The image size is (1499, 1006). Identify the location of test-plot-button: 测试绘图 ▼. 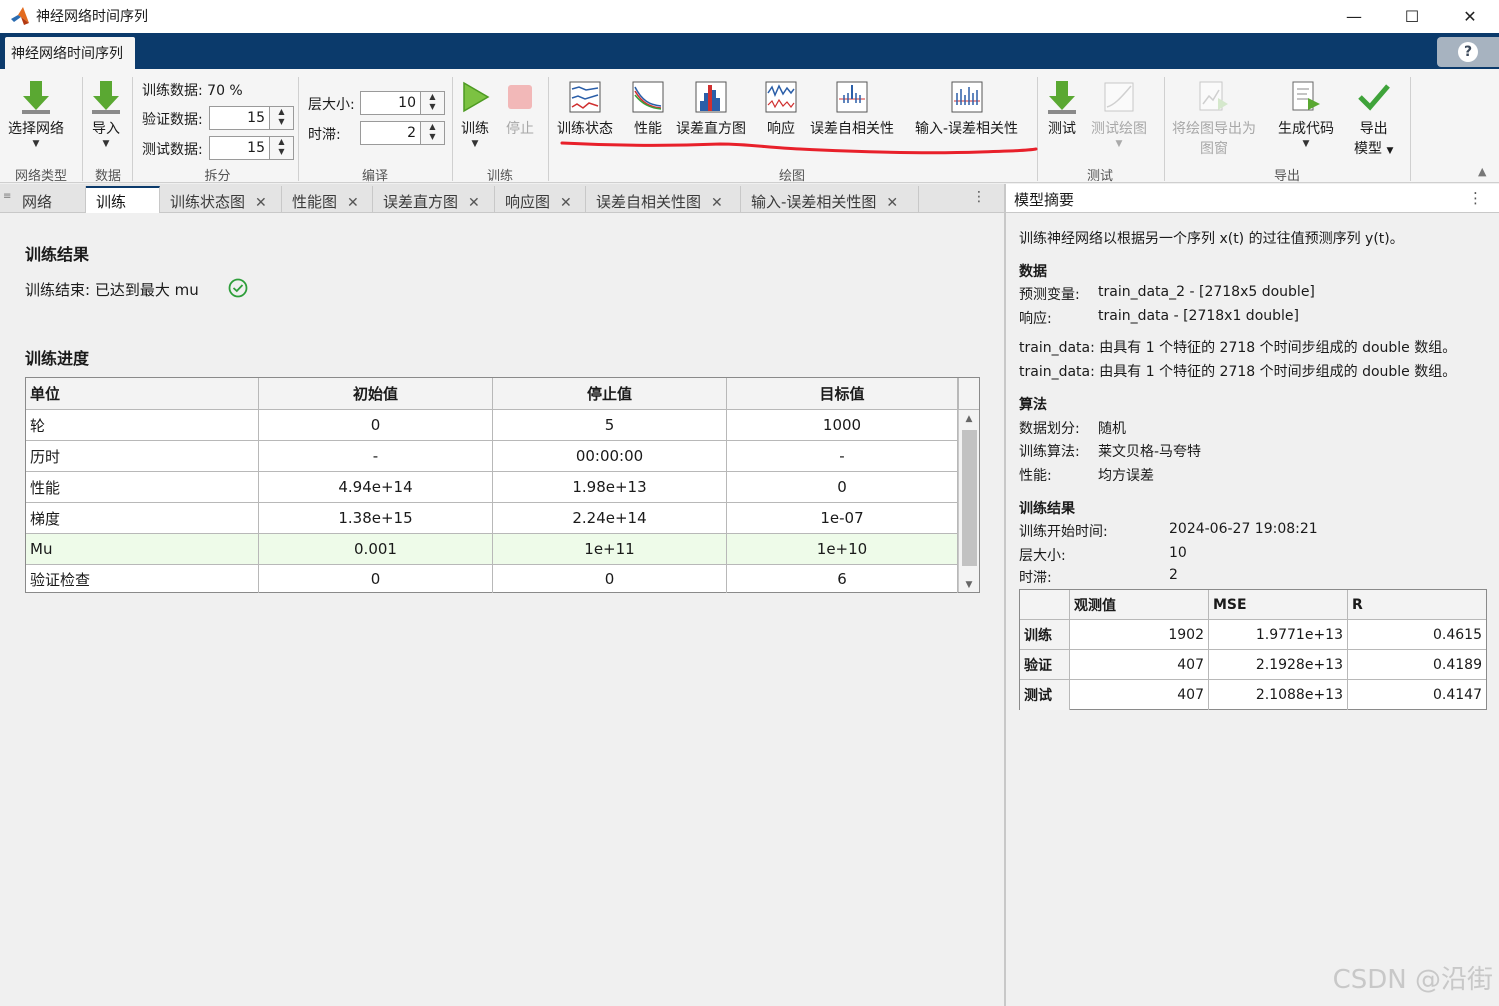
(1119, 113).